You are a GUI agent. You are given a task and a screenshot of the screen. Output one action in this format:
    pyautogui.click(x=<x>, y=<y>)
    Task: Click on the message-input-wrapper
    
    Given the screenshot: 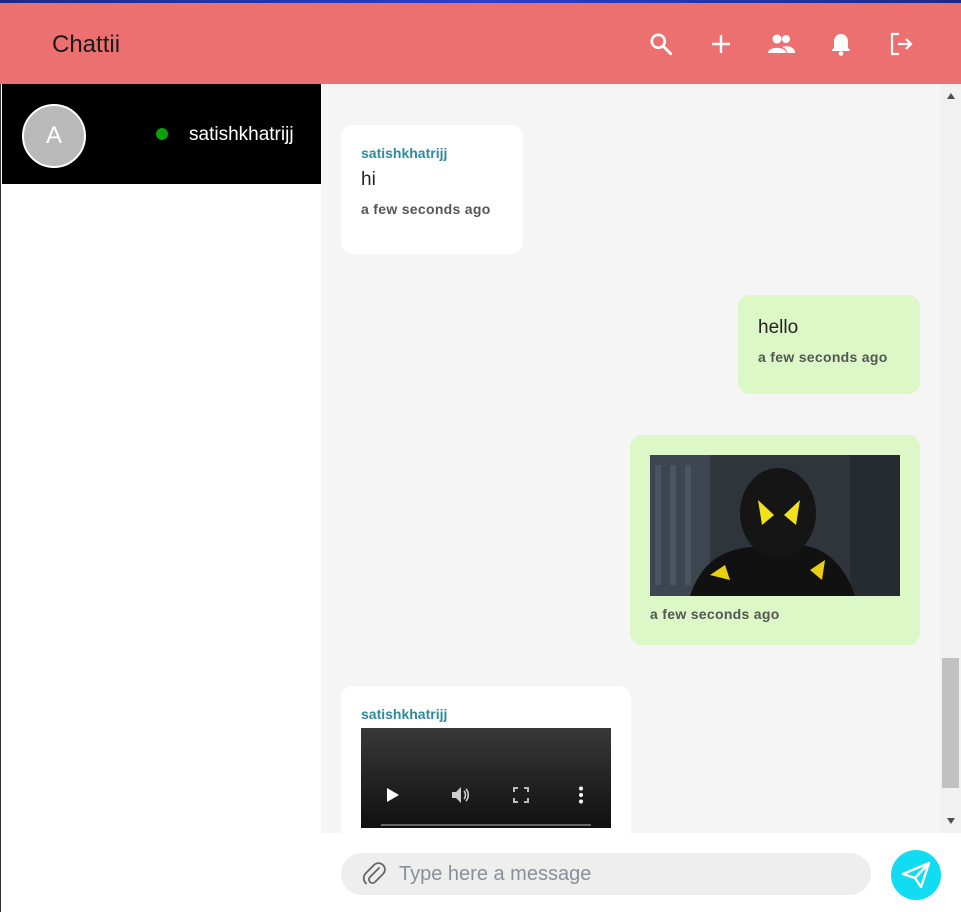 What is the action you would take?
    pyautogui.click(x=606, y=874)
    